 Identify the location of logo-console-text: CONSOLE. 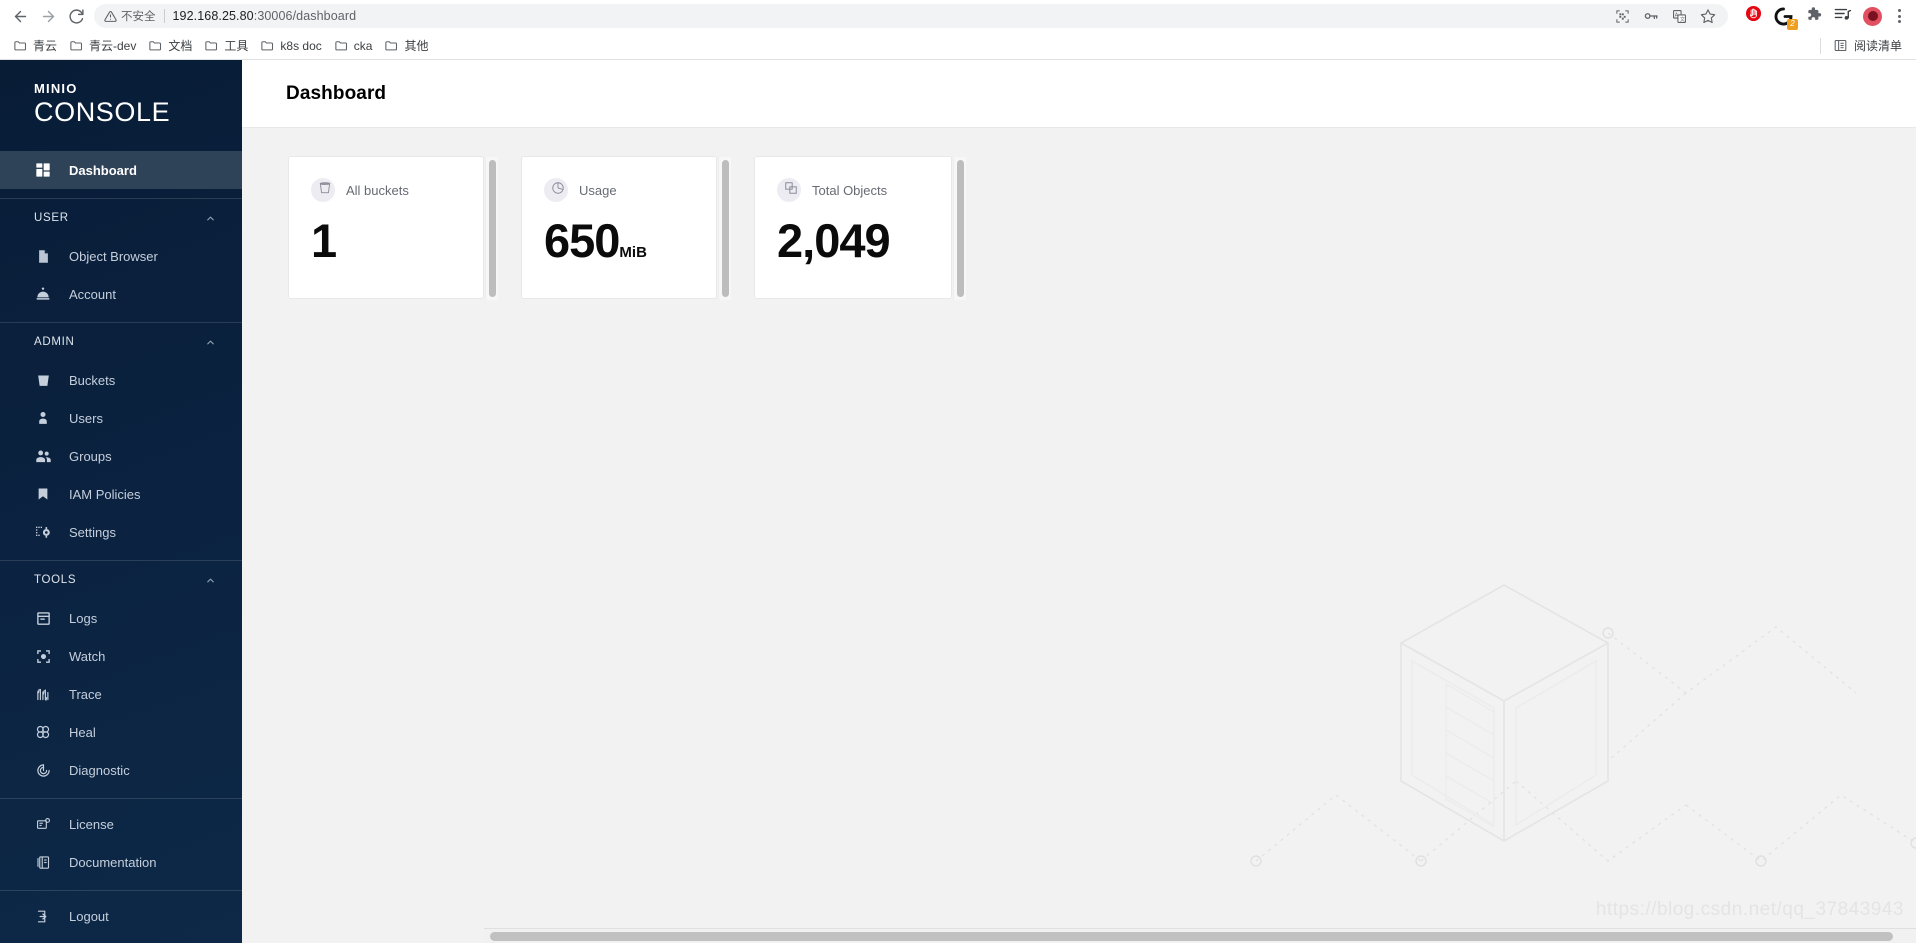
(102, 112).